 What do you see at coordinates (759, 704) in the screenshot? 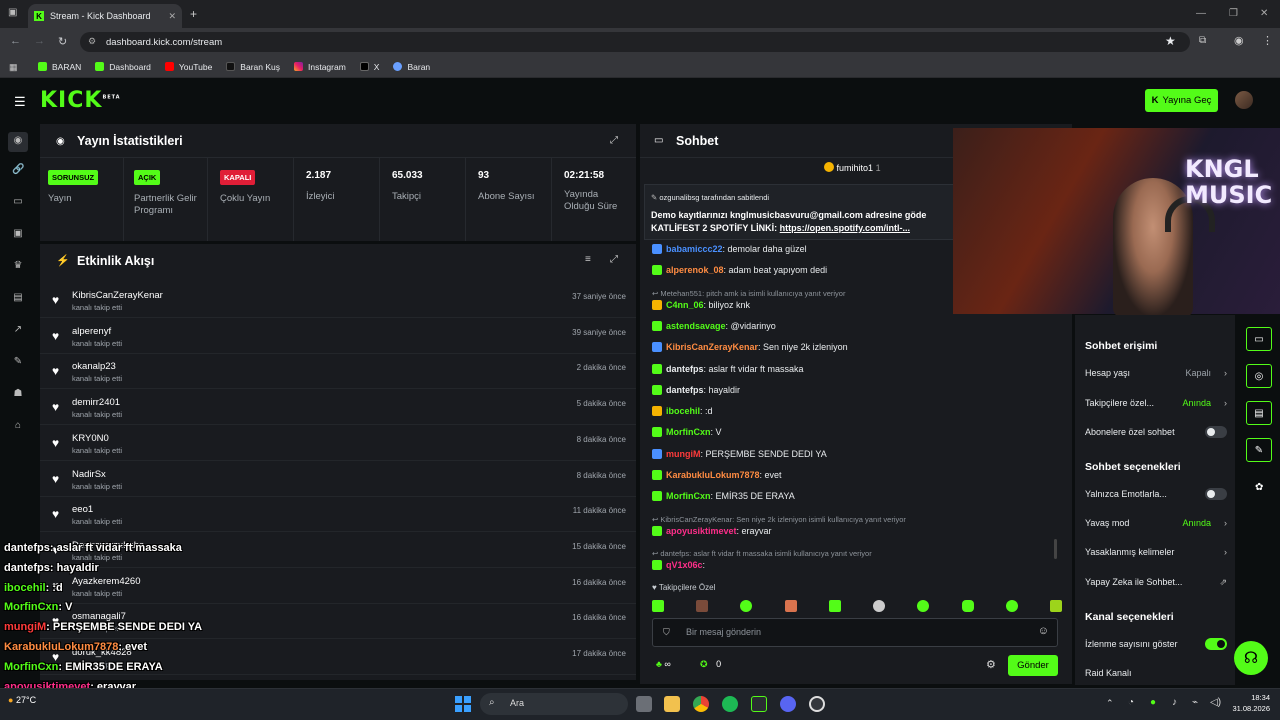
I see `kick-app-icon` at bounding box center [759, 704].